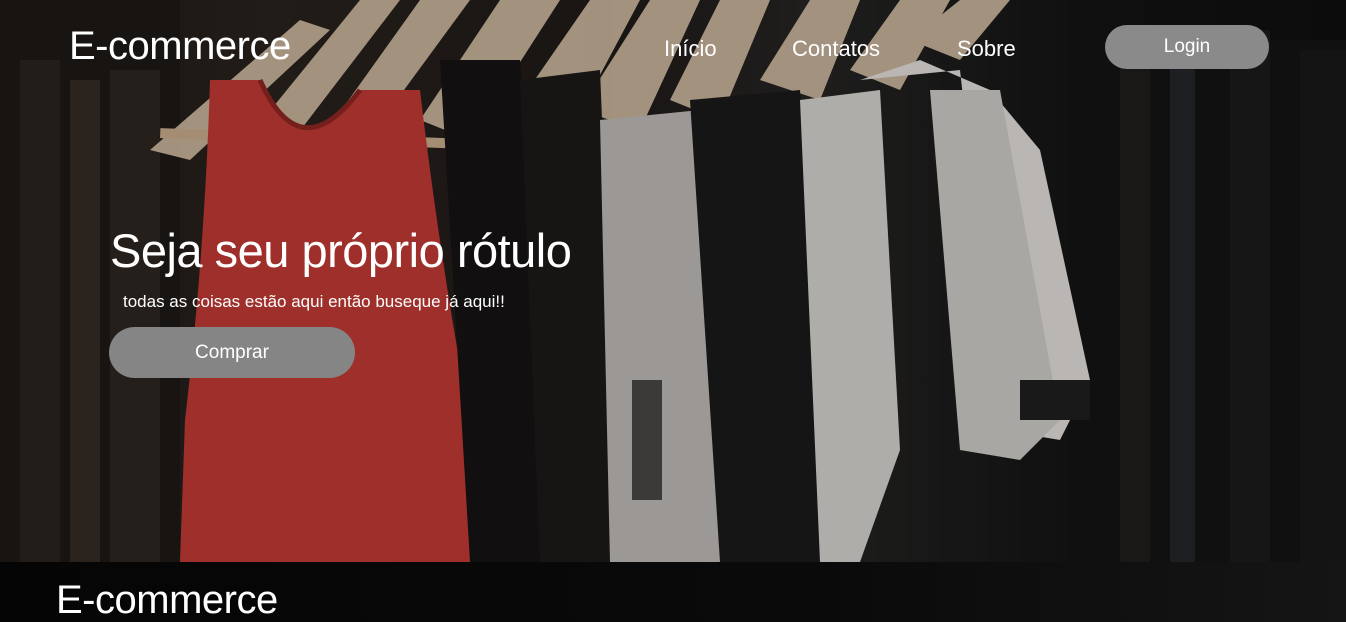 This screenshot has width=1346, height=622. I want to click on footer: E-commerce, so click(673, 592).